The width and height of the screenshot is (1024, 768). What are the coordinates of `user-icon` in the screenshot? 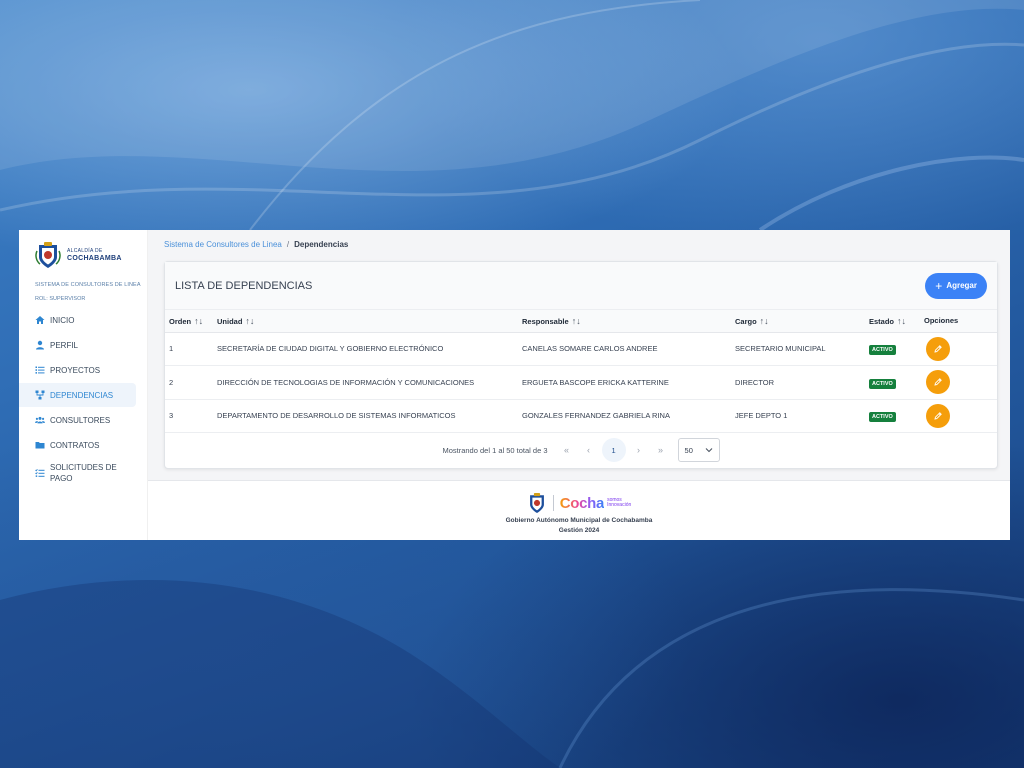 It's located at (40, 345).